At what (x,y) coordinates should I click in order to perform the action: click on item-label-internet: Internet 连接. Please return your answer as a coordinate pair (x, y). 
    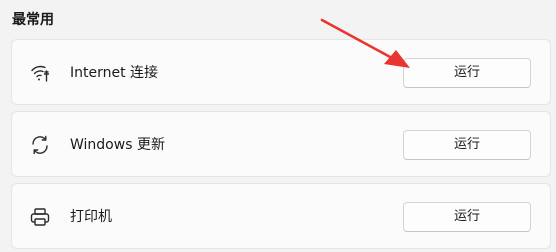
    Looking at the image, I should click on (114, 73).